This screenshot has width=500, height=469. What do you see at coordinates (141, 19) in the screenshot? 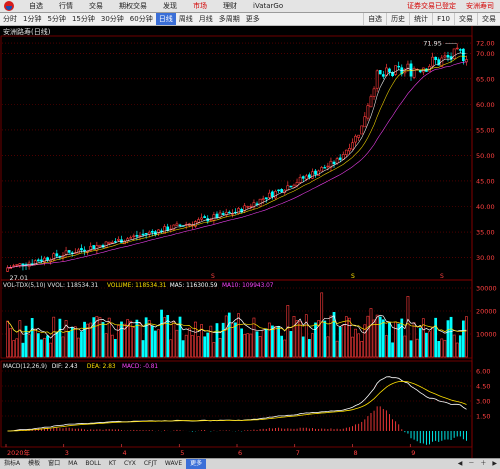
I see `period-tab-60min: 60分钟` at bounding box center [141, 19].